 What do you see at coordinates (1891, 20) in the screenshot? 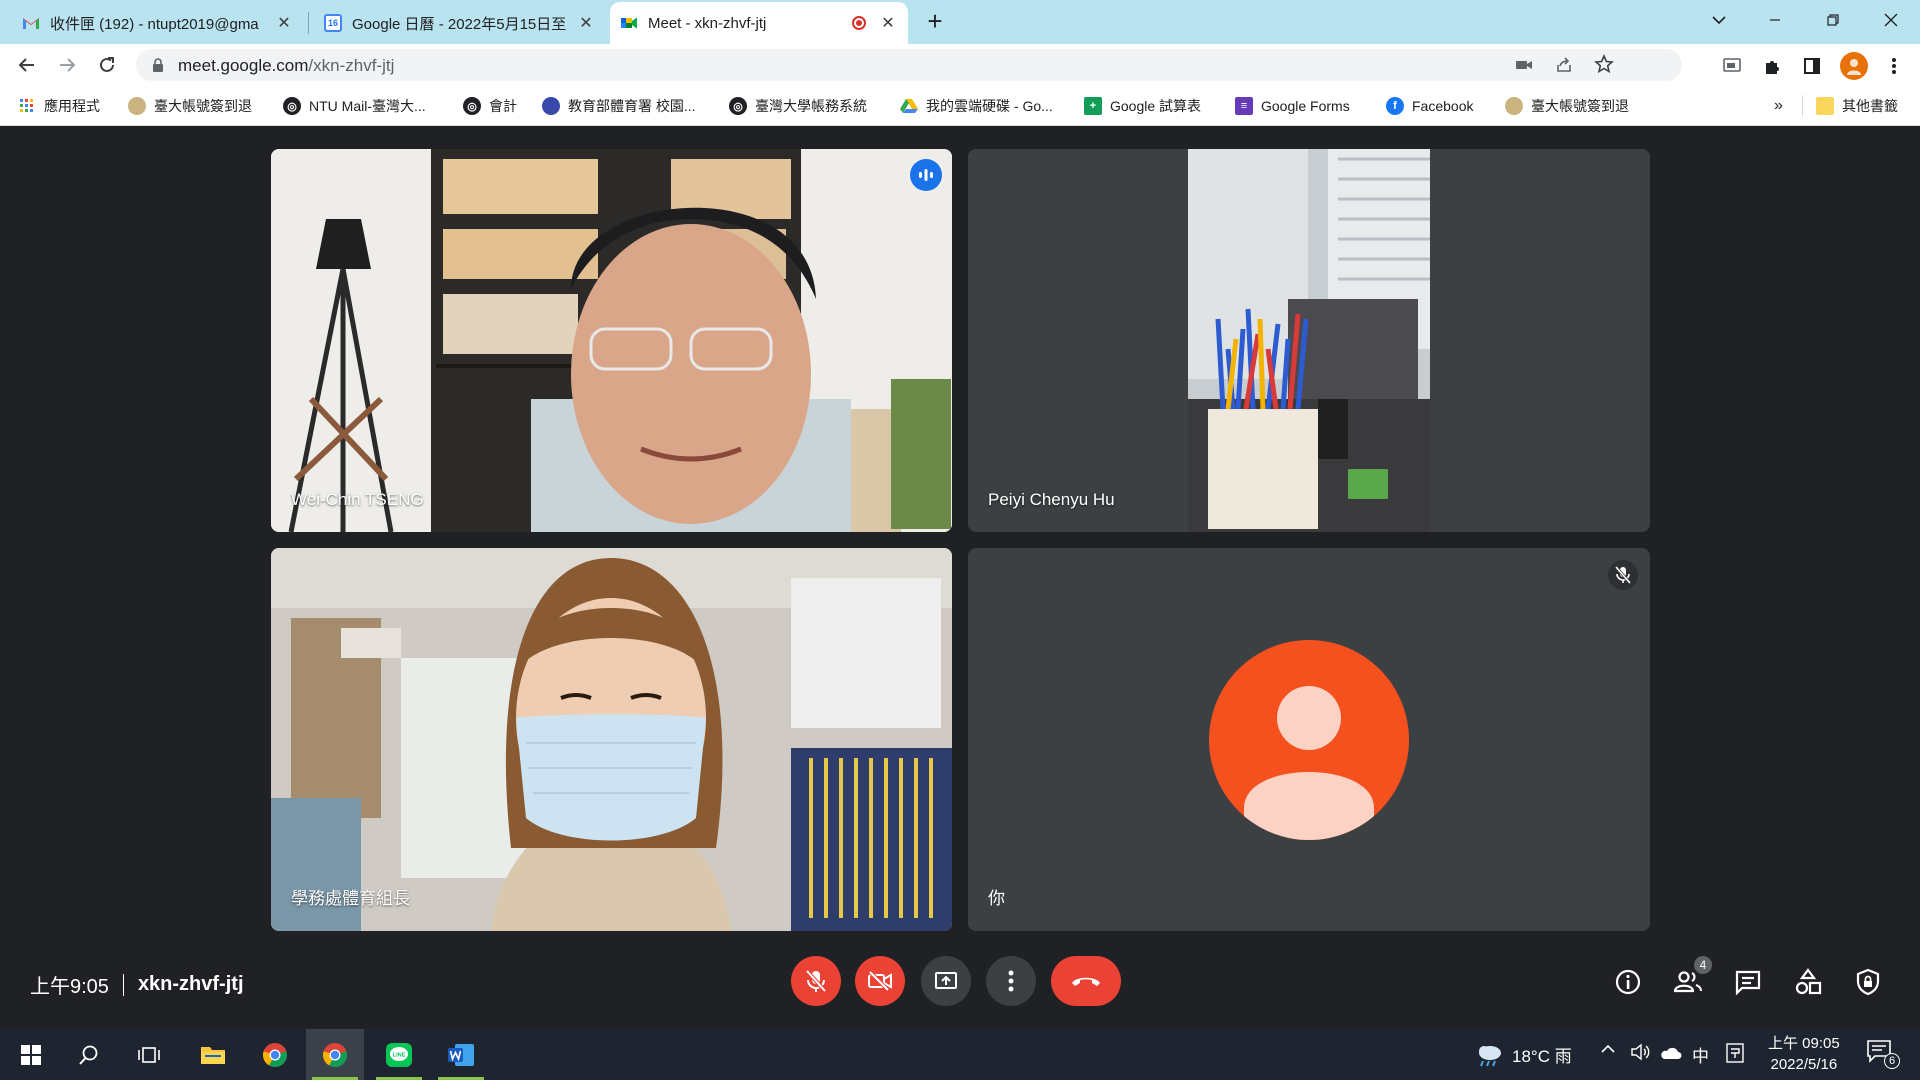
I see `close-window-icon` at bounding box center [1891, 20].